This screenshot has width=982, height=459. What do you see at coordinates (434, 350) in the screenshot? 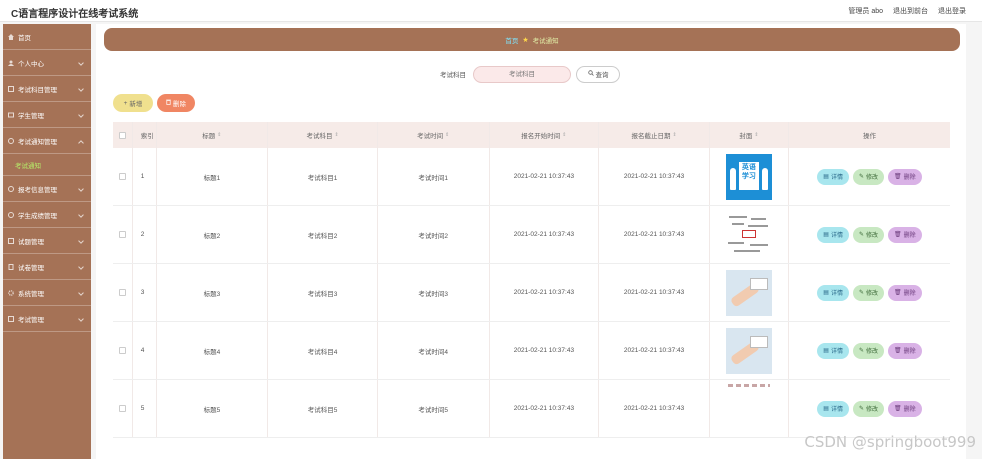
I see `cell-exam-time: 考试时间4` at bounding box center [434, 350].